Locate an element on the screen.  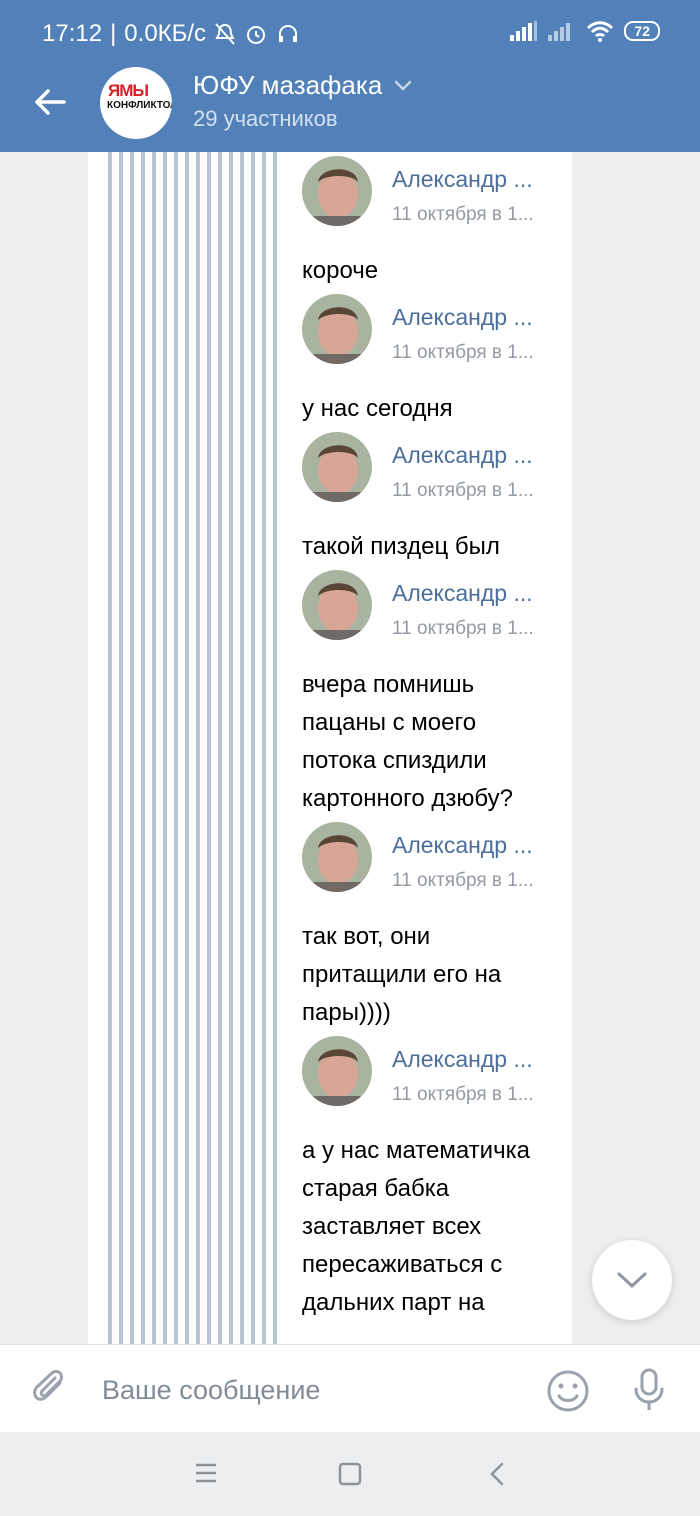
message-text: у нас сегодня is located at coordinates (377, 408).